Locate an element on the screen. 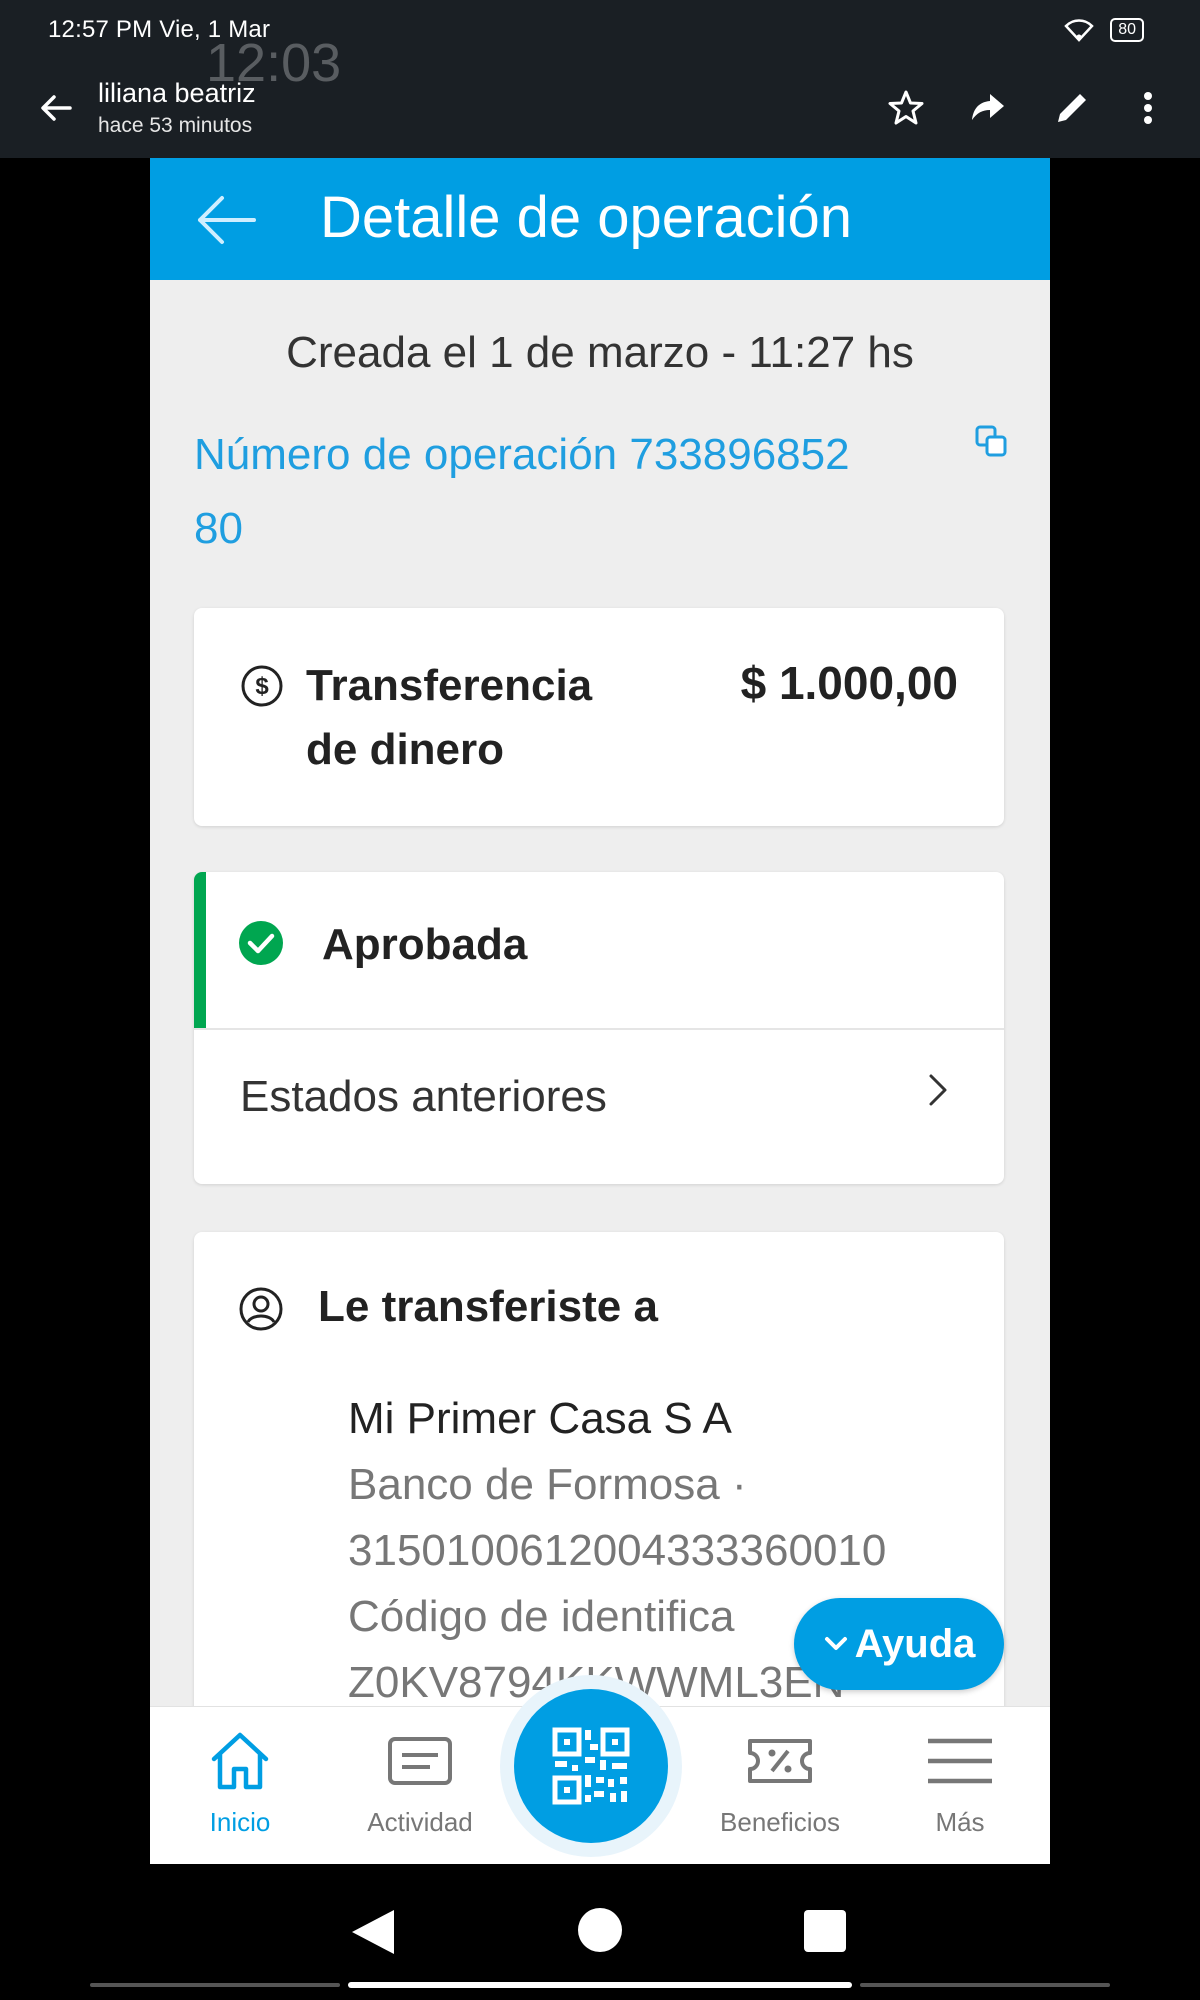  screenshot-status-bar: 12:03 is located at coordinates (600, 73).